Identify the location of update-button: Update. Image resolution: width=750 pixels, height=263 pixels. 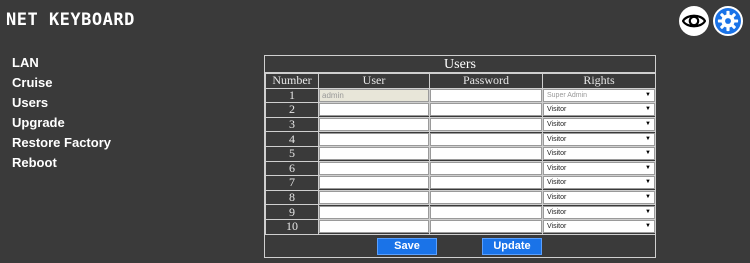
(512, 246).